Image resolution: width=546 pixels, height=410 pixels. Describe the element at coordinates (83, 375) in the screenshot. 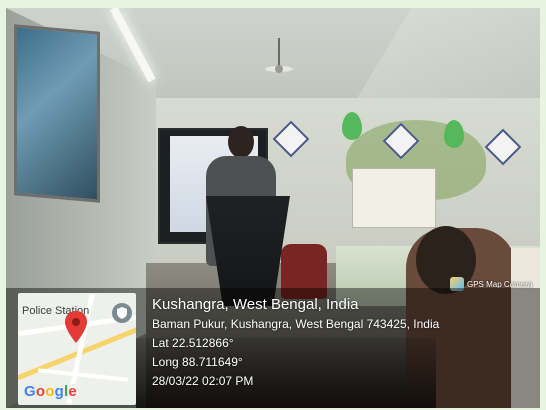

I see `map-road` at that location.